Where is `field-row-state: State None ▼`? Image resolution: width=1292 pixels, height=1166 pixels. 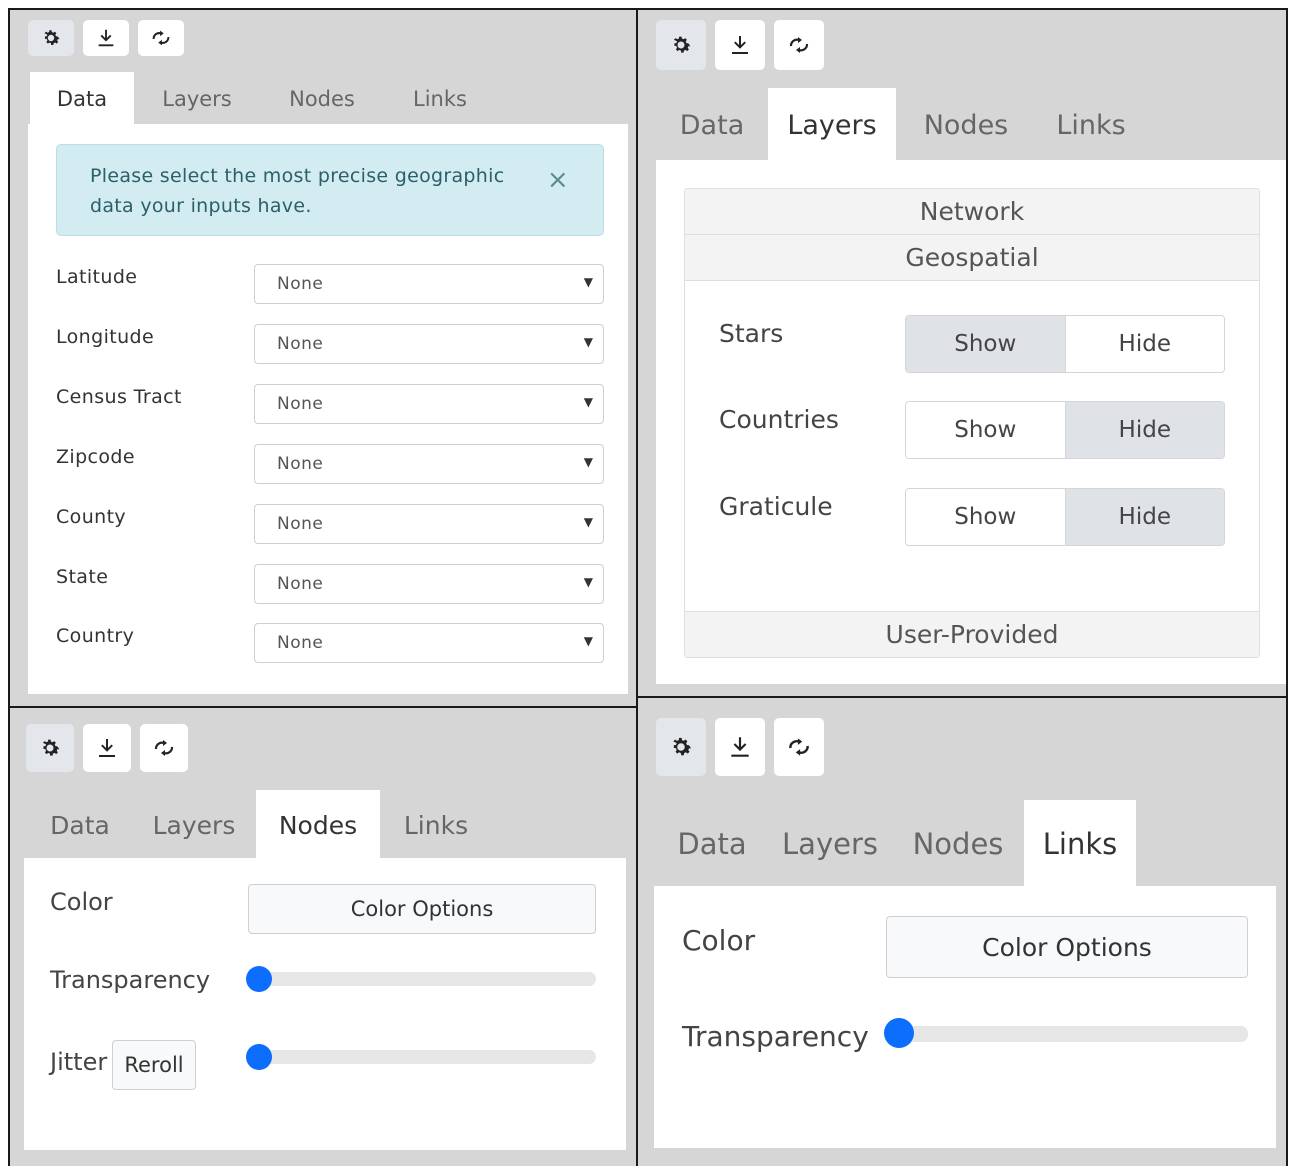
field-row-state: State None ▼ is located at coordinates (330, 584).